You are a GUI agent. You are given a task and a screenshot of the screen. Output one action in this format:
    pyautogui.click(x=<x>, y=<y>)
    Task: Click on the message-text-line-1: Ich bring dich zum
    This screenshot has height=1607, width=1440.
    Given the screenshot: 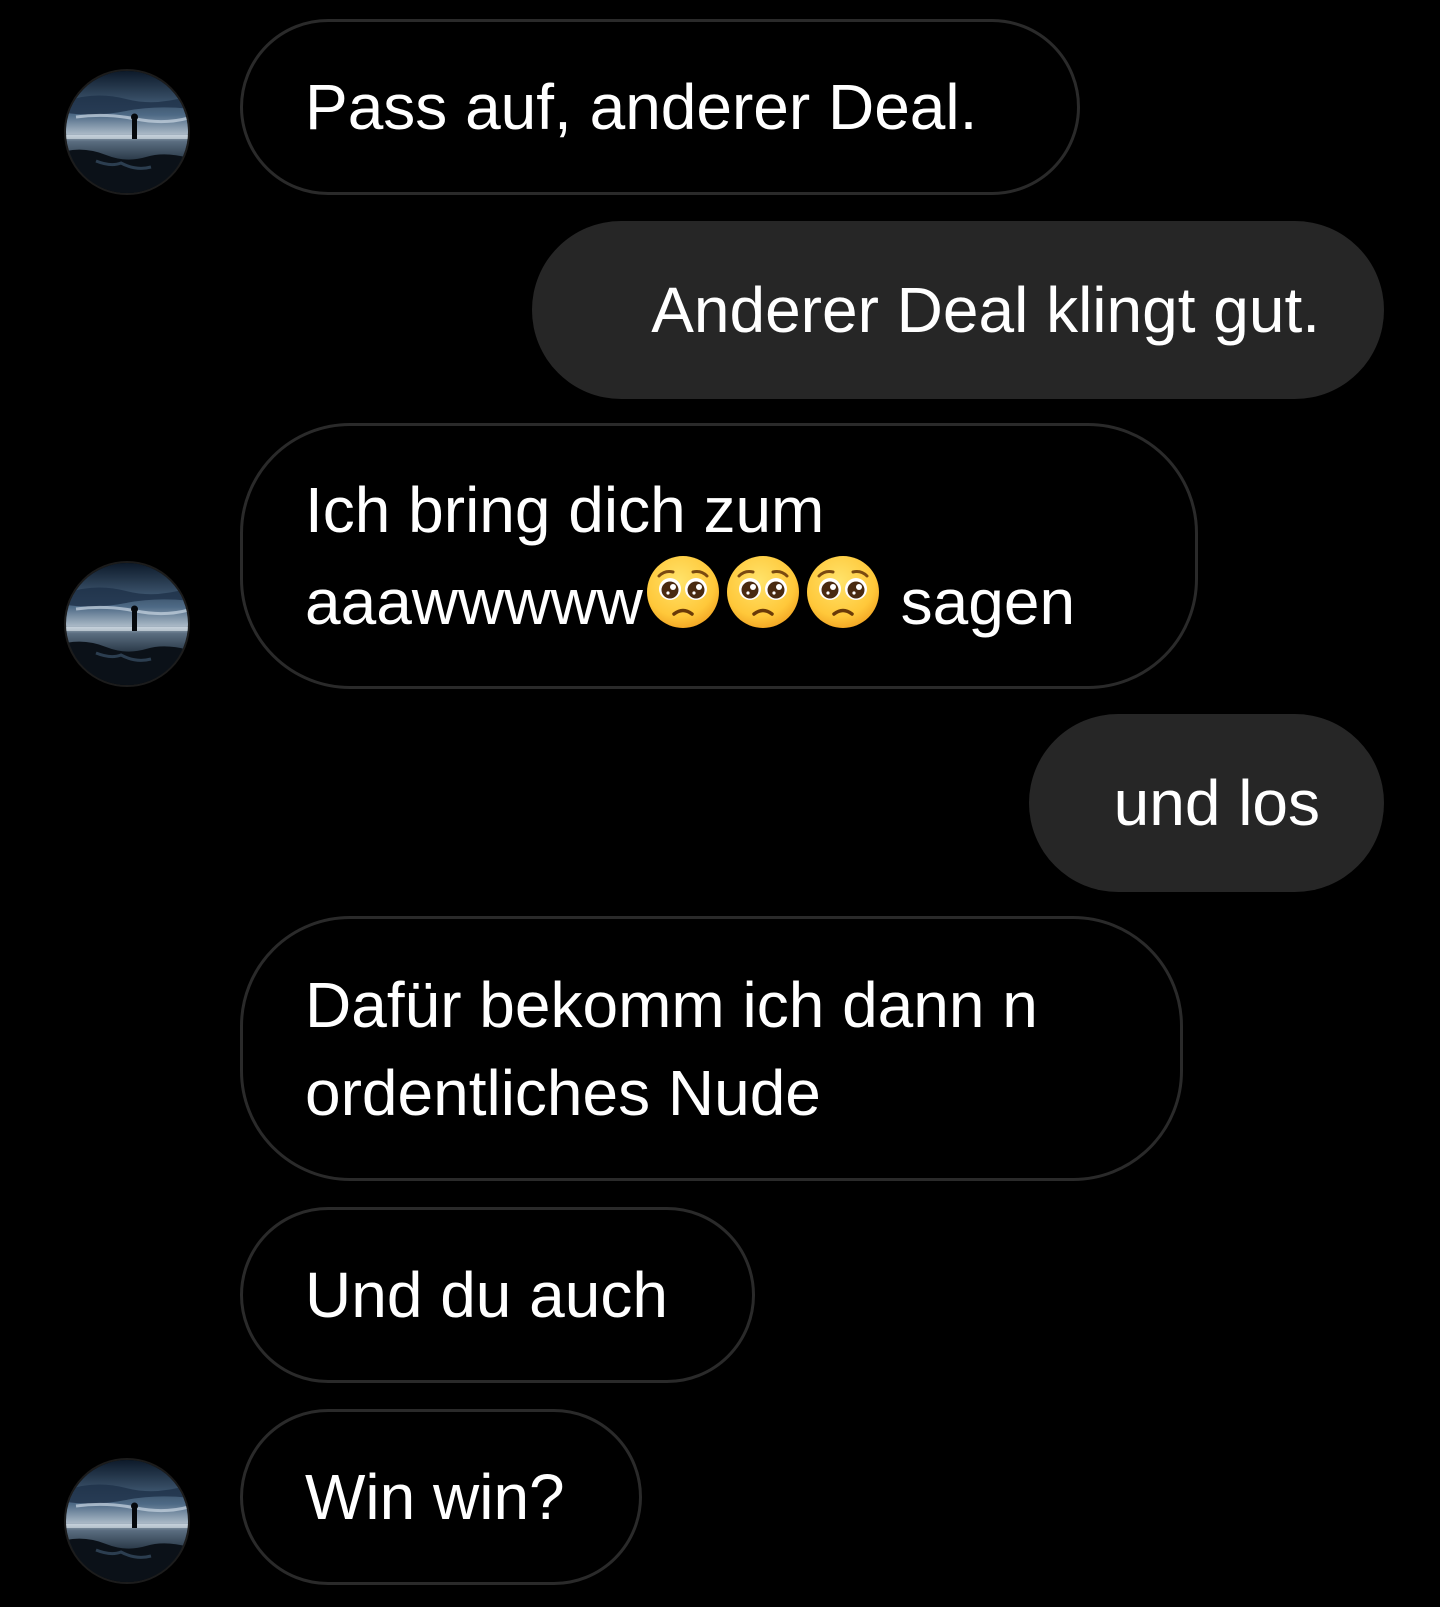 What is the action you would take?
    pyautogui.click(x=565, y=510)
    